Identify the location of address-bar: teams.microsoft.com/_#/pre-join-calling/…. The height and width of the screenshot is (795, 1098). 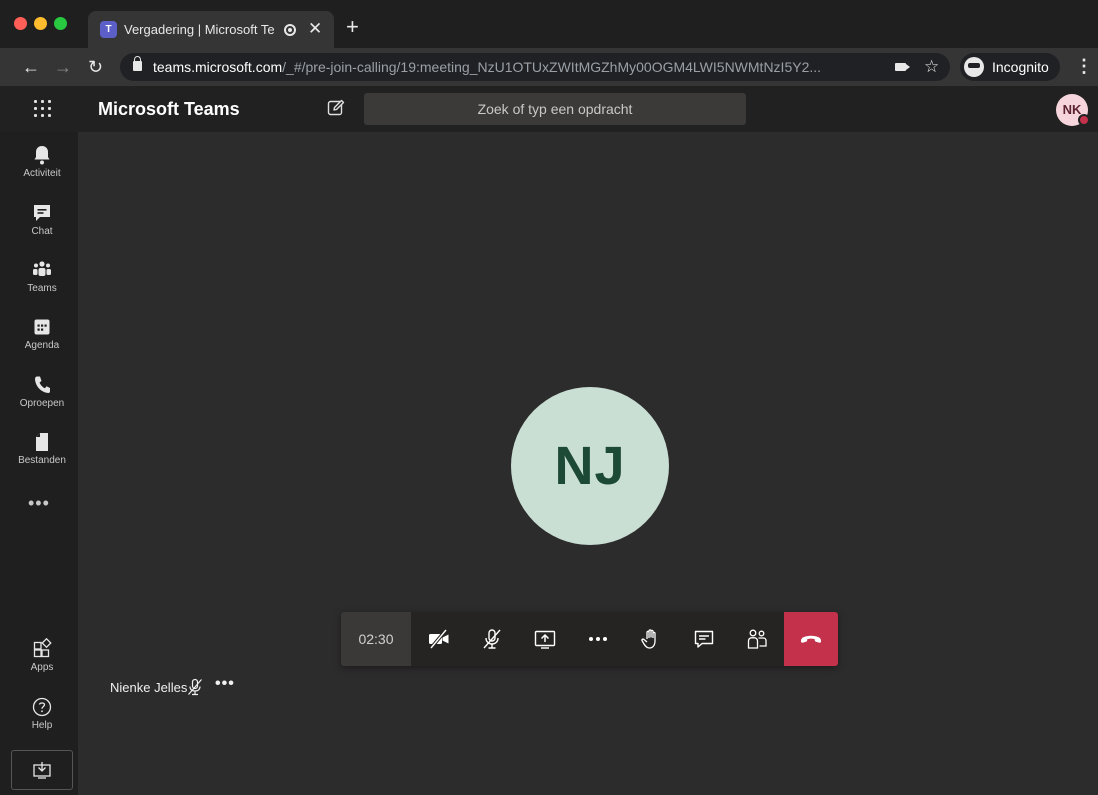
(535, 67).